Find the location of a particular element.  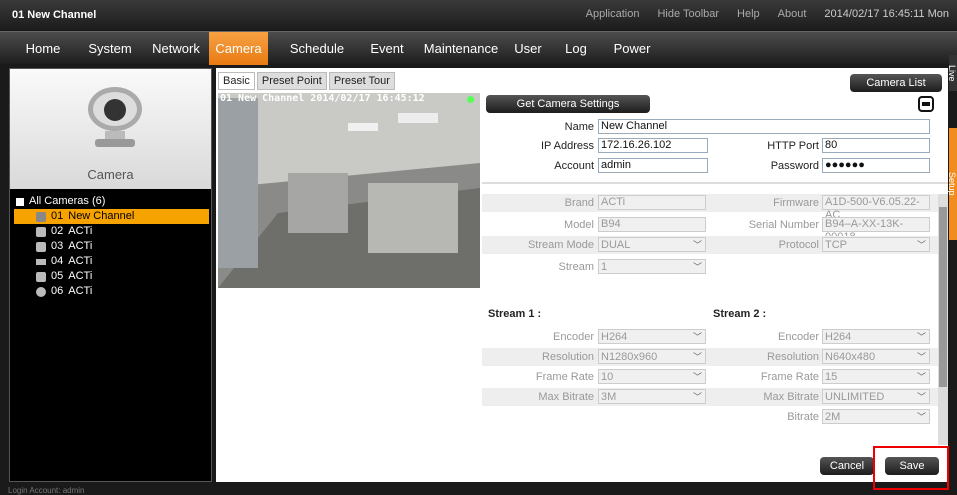

stream2-max-bitrate-label: Max Bitrate is located at coordinates (791, 397).